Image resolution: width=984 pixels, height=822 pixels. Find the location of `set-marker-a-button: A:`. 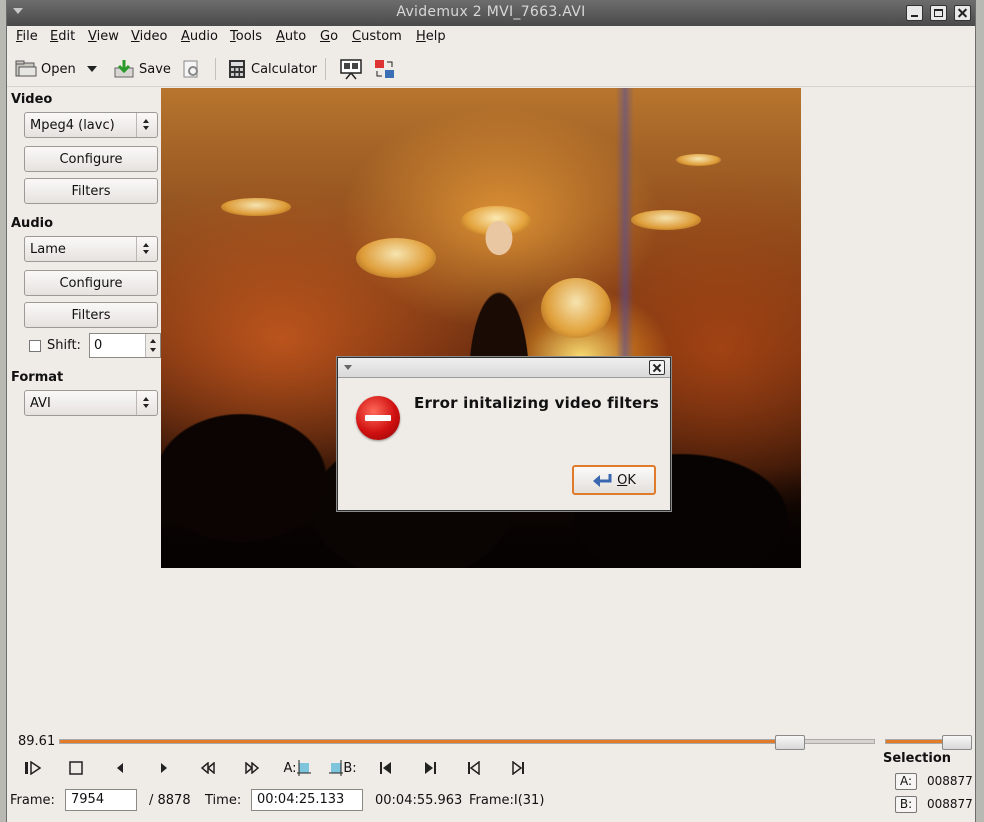

set-marker-a-button: A: is located at coordinates (297, 768).